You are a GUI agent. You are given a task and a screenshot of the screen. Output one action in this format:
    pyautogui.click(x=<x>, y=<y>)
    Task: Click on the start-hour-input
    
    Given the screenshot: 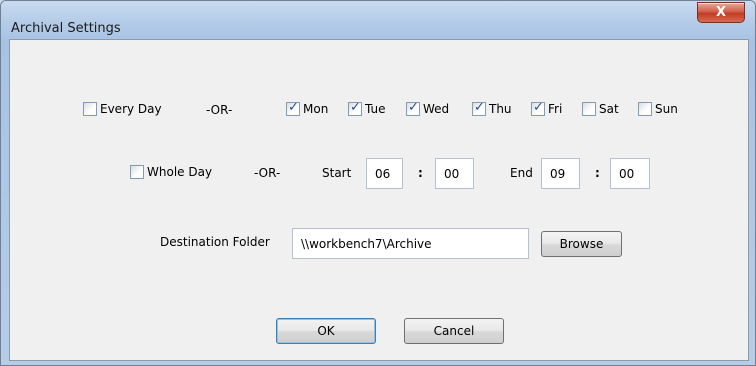 What is the action you would take?
    pyautogui.click(x=384, y=173)
    